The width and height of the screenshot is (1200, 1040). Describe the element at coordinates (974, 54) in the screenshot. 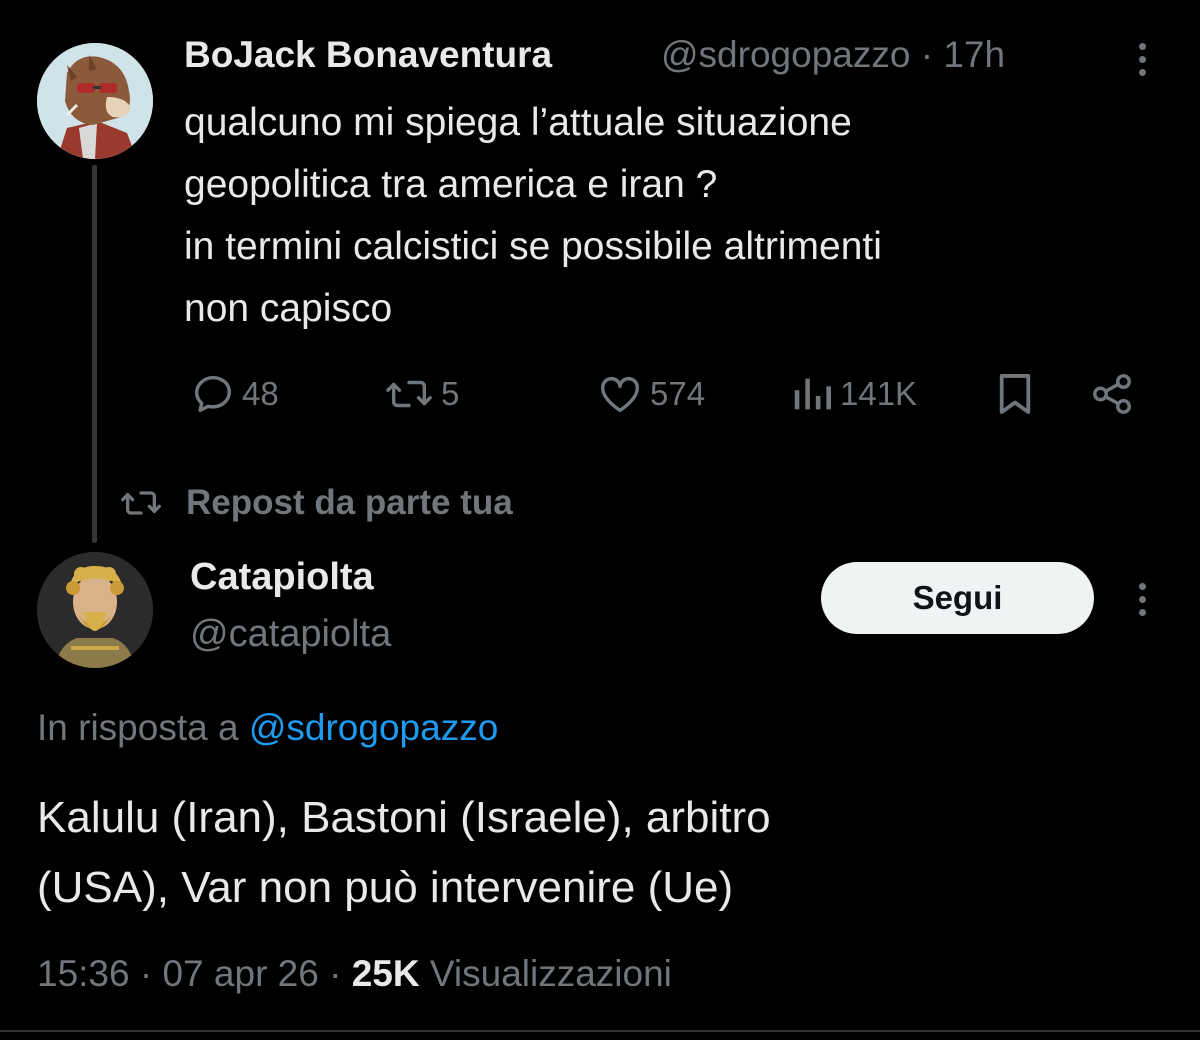

I see `parent-time: 17h` at that location.